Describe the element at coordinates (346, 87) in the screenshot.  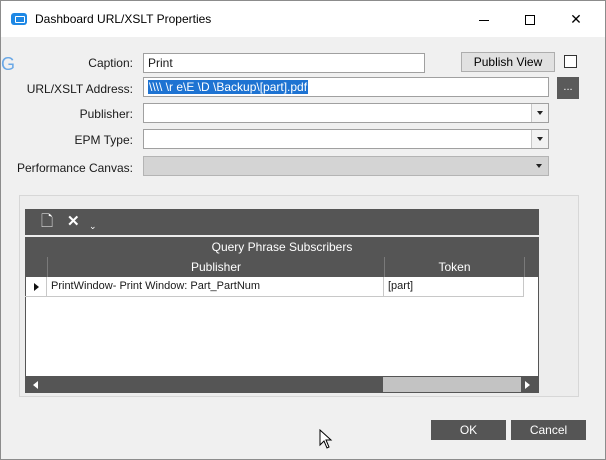
I see `url-input: \\\\ \r e\E \D \Backup\[part].pdf` at that location.